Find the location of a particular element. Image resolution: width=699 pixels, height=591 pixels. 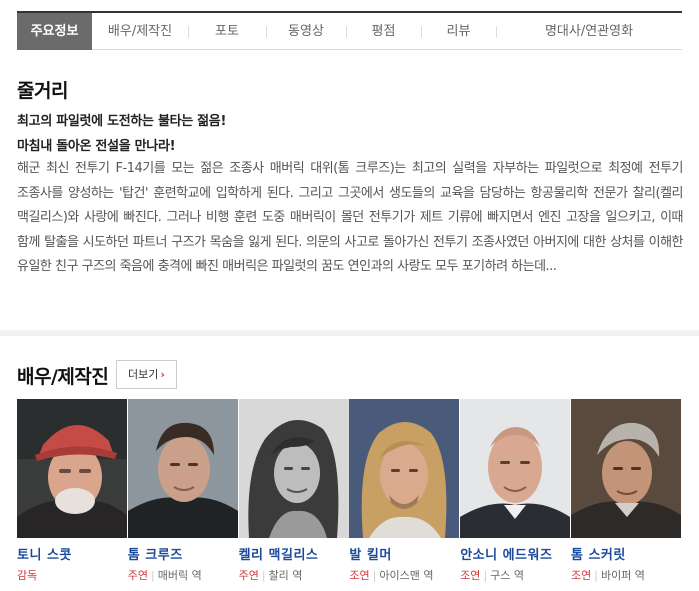

cast-name: 톰 스커릿 is located at coordinates (625, 553).